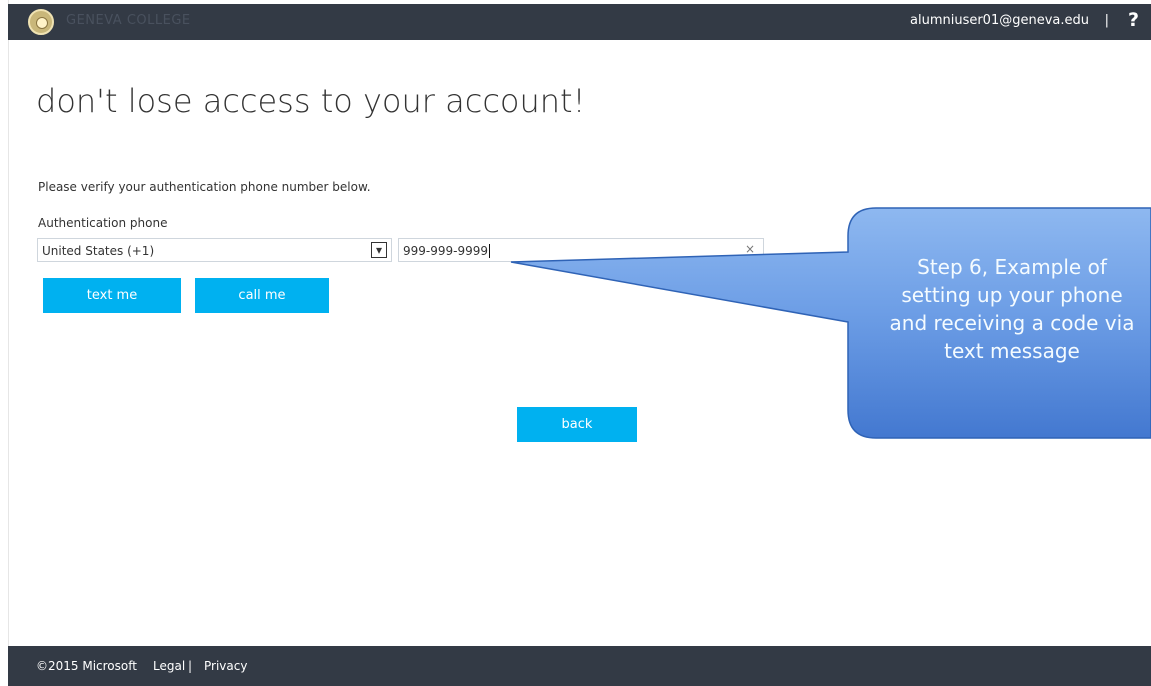 This screenshot has width=1151, height=686. I want to click on phone-number-value: 999-999-9999, so click(447, 251).